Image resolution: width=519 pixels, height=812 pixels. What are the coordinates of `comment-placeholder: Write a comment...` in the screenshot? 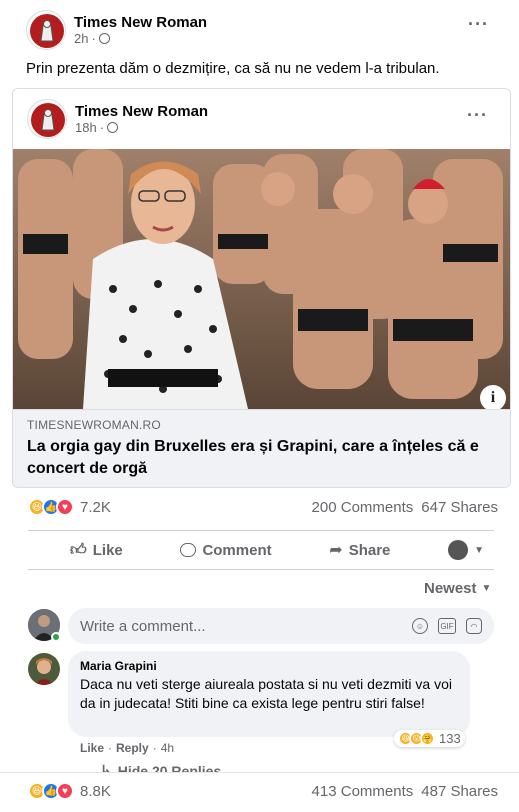 It's located at (143, 626).